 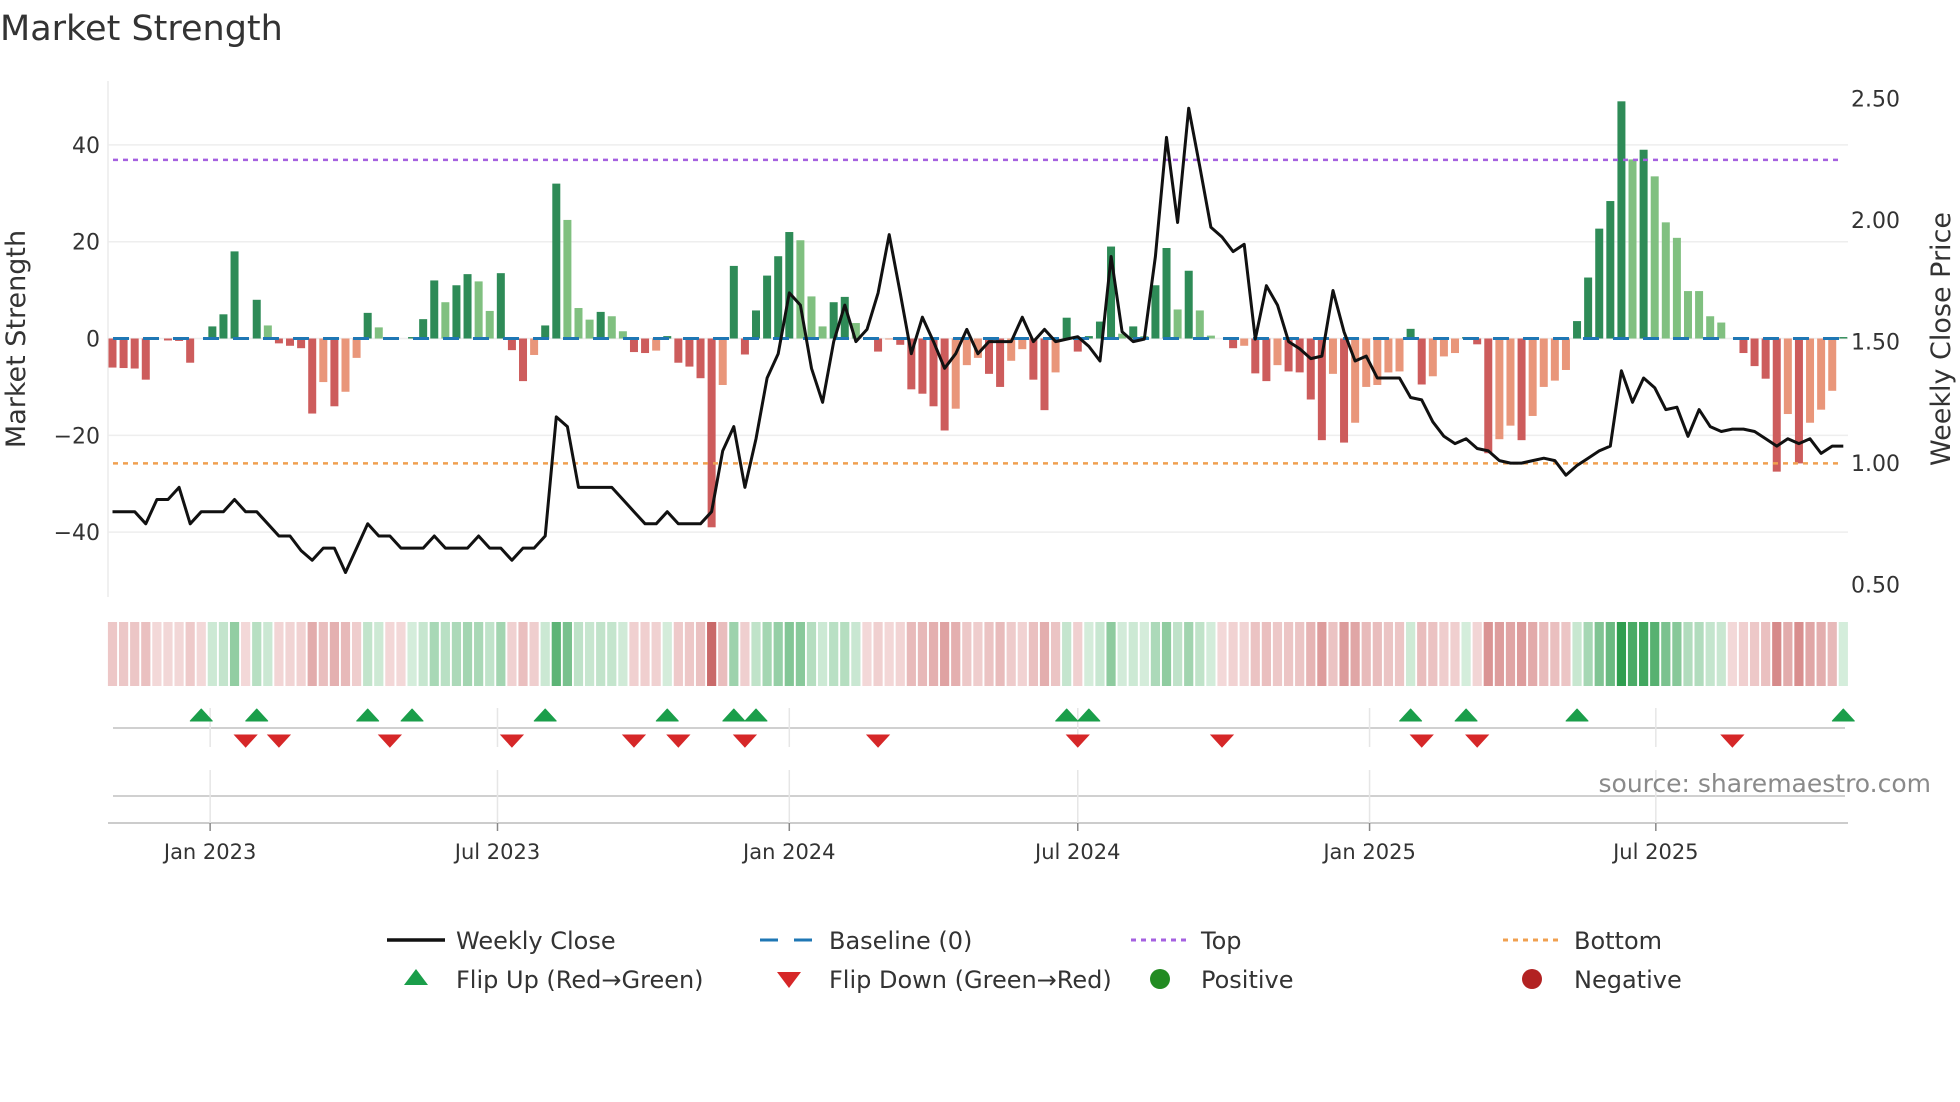 I want to click on strength-heat-strip, so click(x=977, y=654).